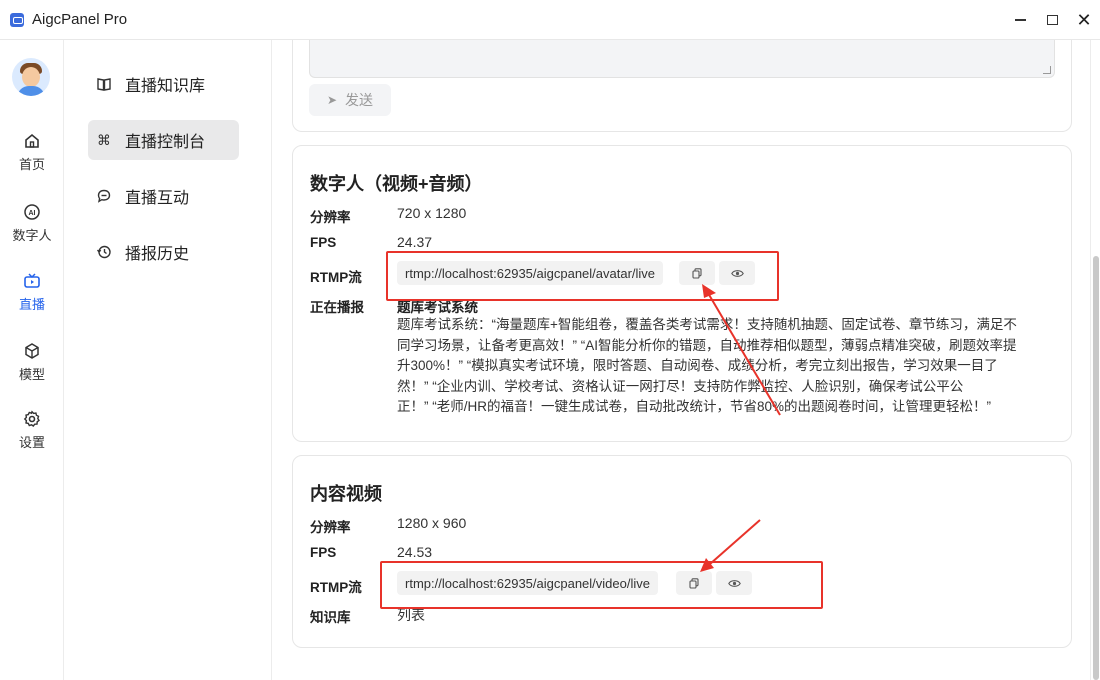 The height and width of the screenshot is (680, 1100). I want to click on maximize-icon, so click(1052, 20).